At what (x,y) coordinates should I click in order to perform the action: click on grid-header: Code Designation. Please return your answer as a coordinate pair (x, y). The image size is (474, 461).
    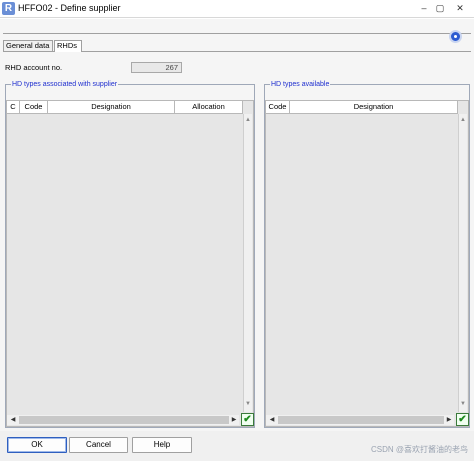
    Looking at the image, I should click on (362, 107).